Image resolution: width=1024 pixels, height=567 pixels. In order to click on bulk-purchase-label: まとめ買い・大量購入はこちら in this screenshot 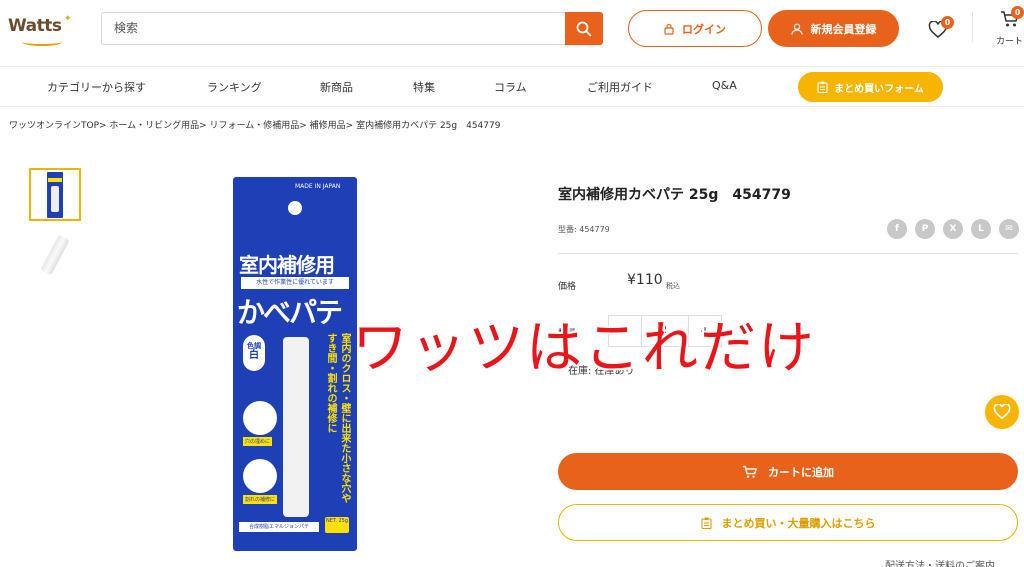, I will do `click(798, 523)`.